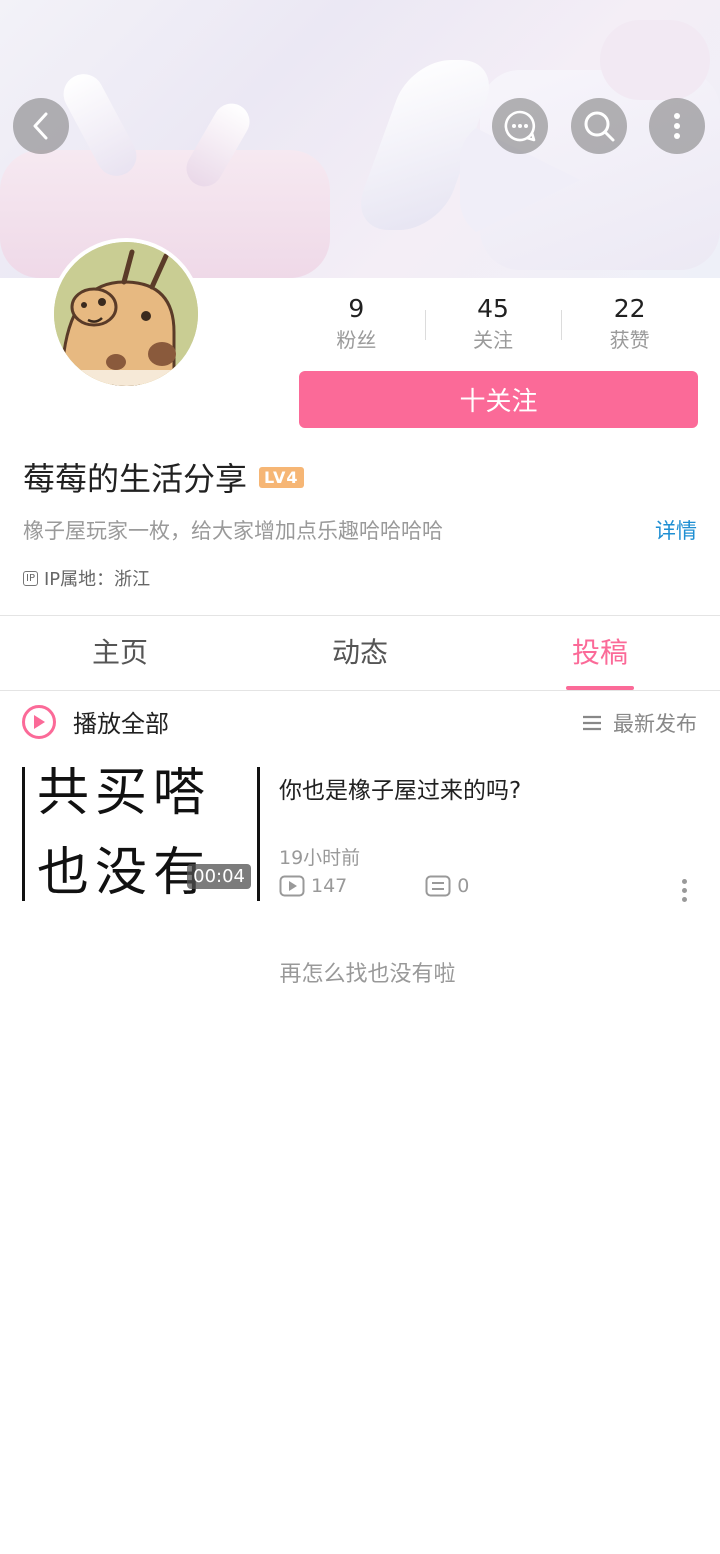  What do you see at coordinates (39, 721) in the screenshot?
I see `play-circle-icon` at bounding box center [39, 721].